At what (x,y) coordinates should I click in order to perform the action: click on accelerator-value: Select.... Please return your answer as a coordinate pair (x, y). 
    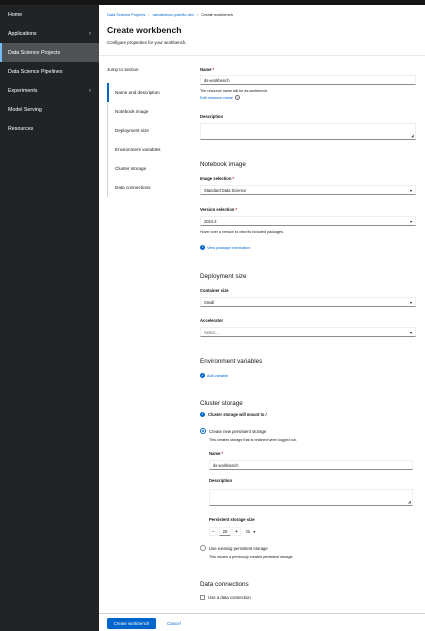
    Looking at the image, I should click on (211, 332).